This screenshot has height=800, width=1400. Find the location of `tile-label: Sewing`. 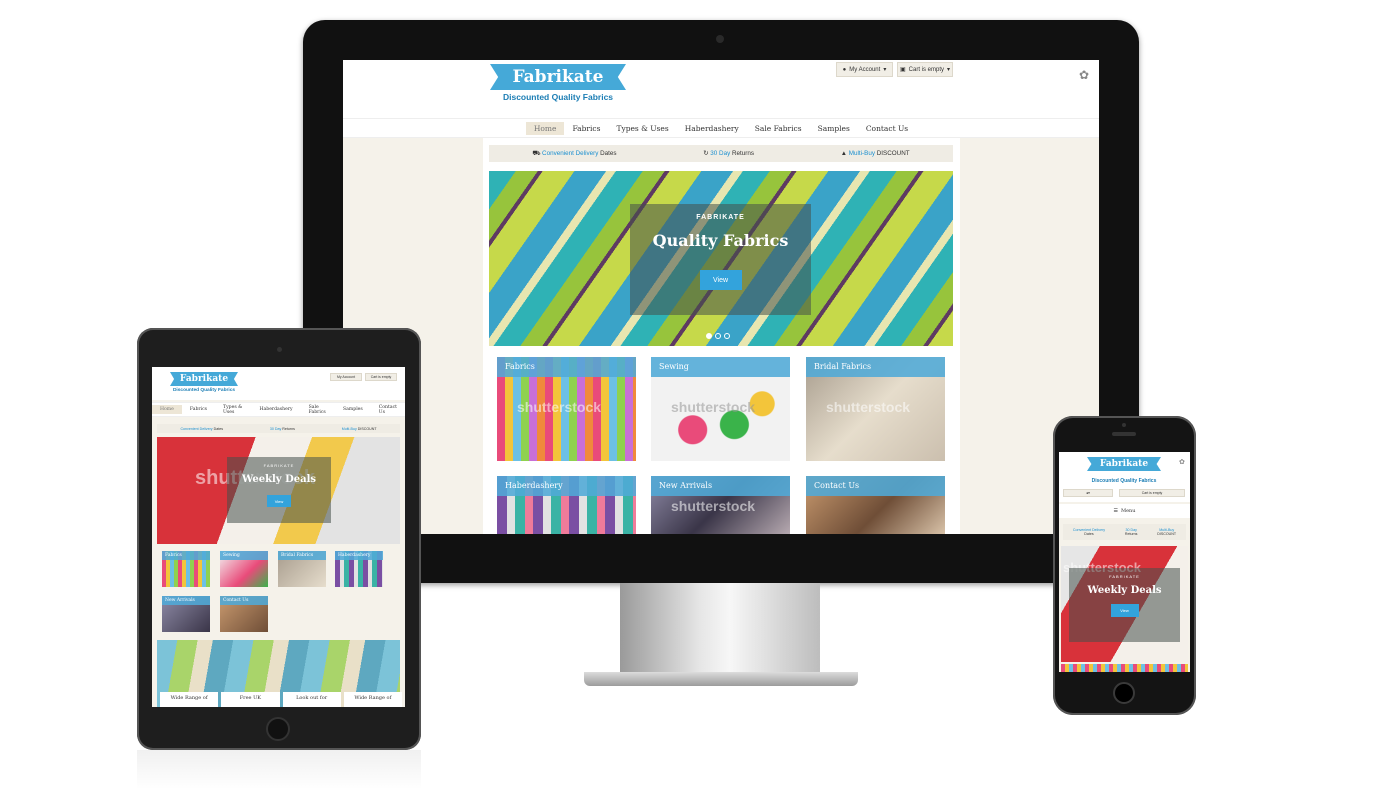

tile-label: Sewing is located at coordinates (720, 367).